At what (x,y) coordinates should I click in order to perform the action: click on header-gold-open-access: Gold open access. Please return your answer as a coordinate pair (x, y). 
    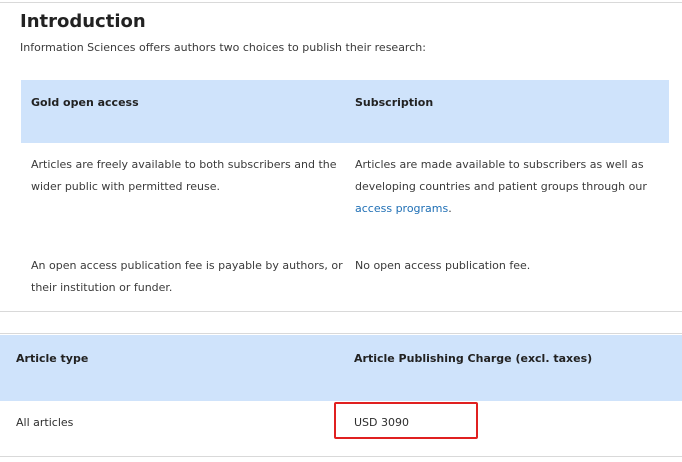
    Looking at the image, I should click on (85, 102).